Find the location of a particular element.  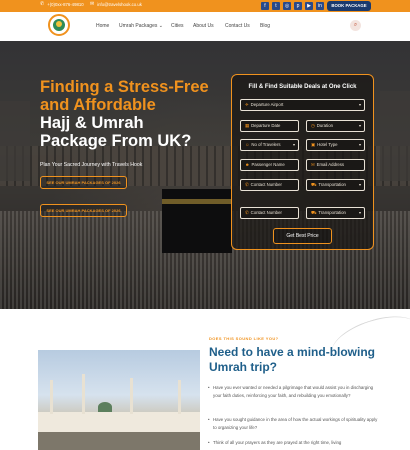

hero-title-line2: and Affordable is located at coordinates (98, 105).